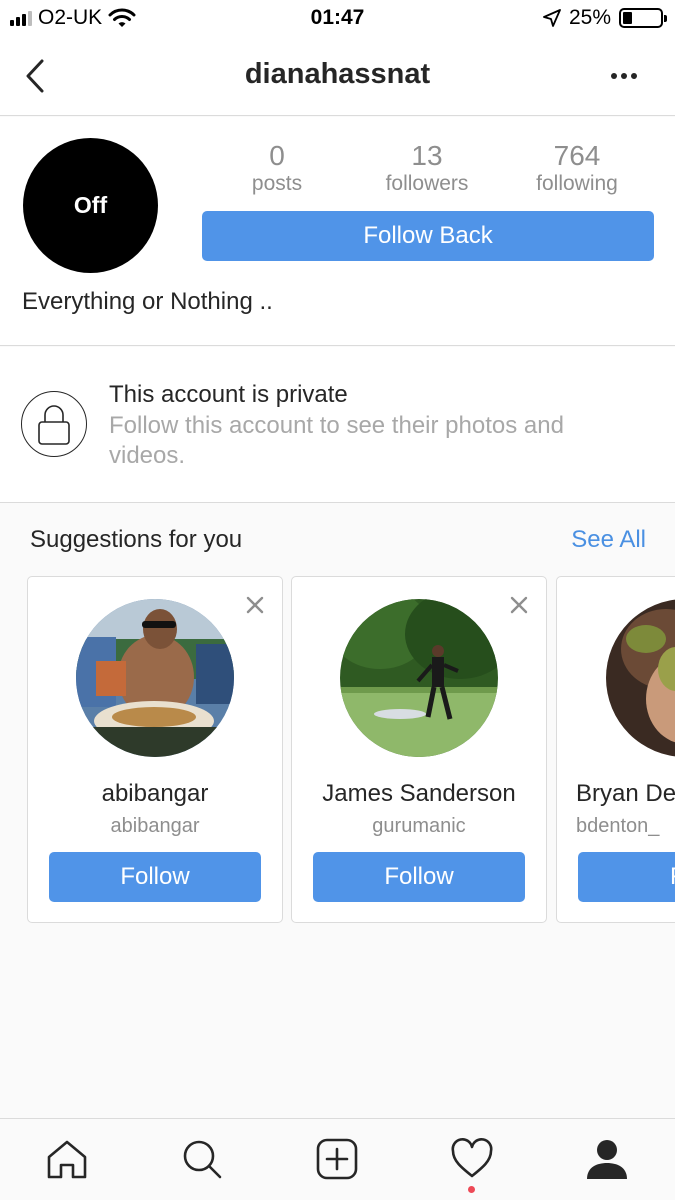 This screenshot has width=675, height=1200. I want to click on add-post-icon, so click(337, 1159).